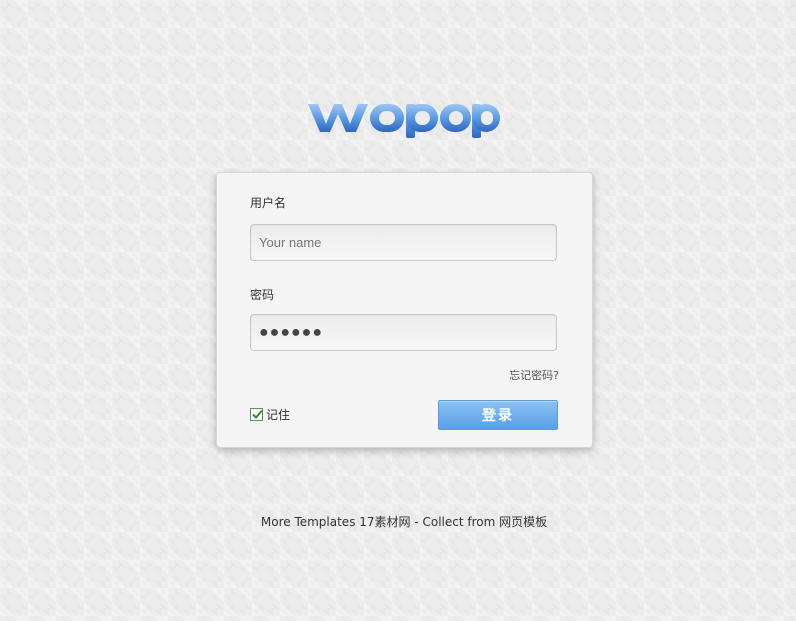 The width and height of the screenshot is (796, 621). Describe the element at coordinates (278, 415) in the screenshot. I see `remember-label: 记住` at that location.